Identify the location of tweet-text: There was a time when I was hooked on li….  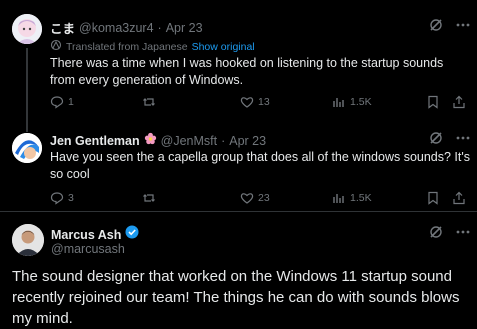
(247, 71).